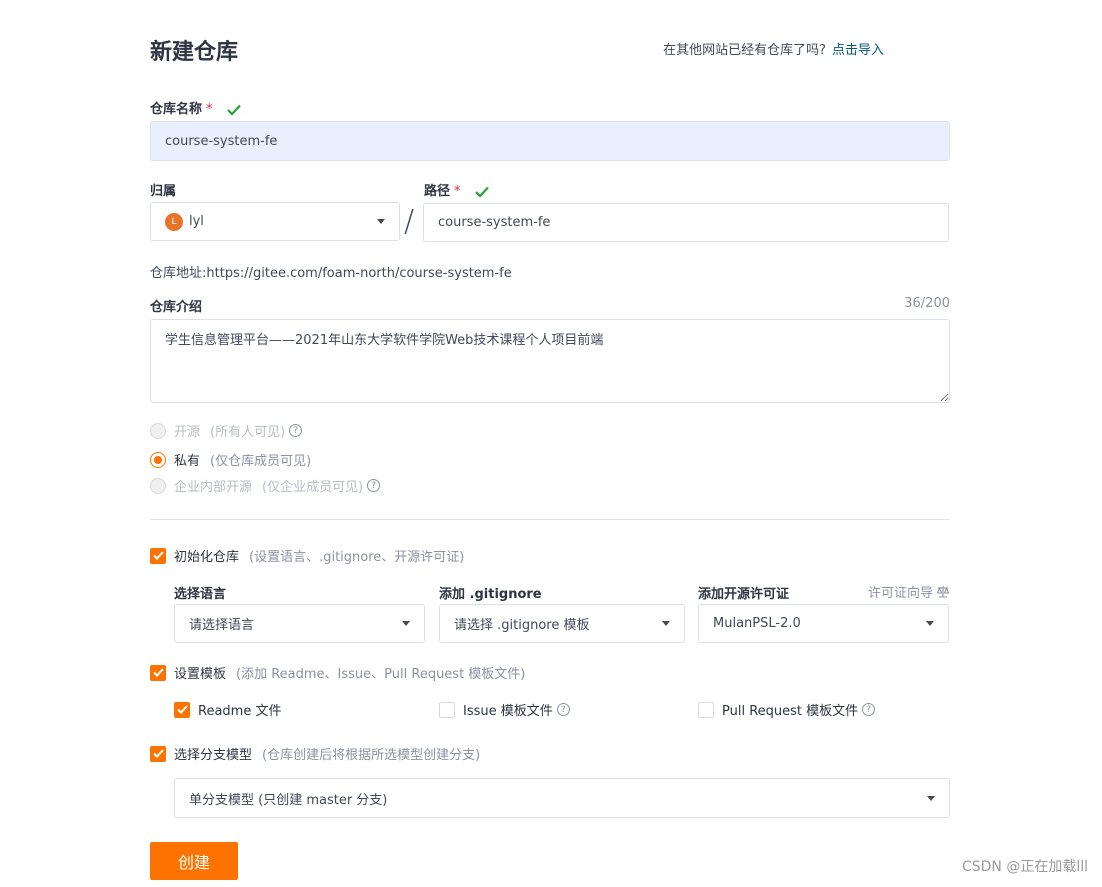  I want to click on visibility-open-hint: (所有人可见), so click(248, 432).